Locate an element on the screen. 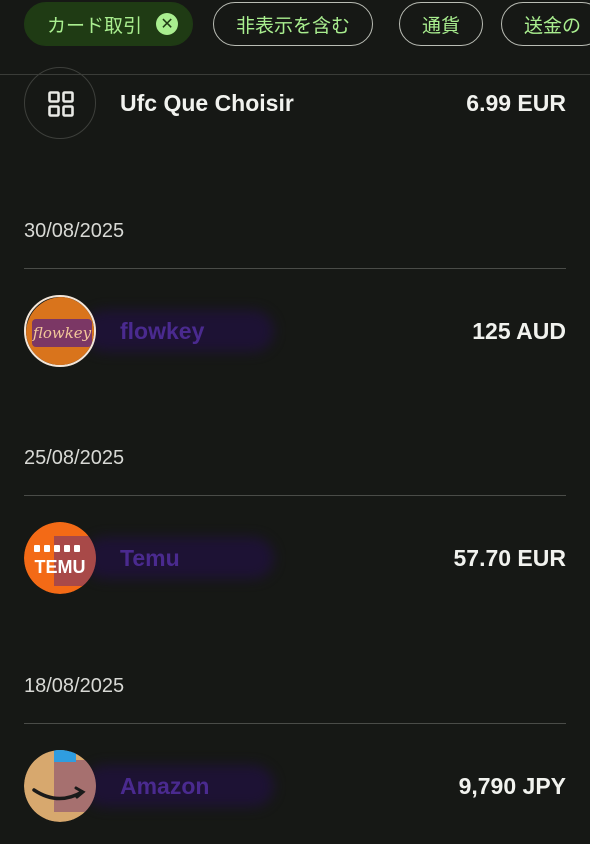  merchant-name: Amazon is located at coordinates (165, 786).